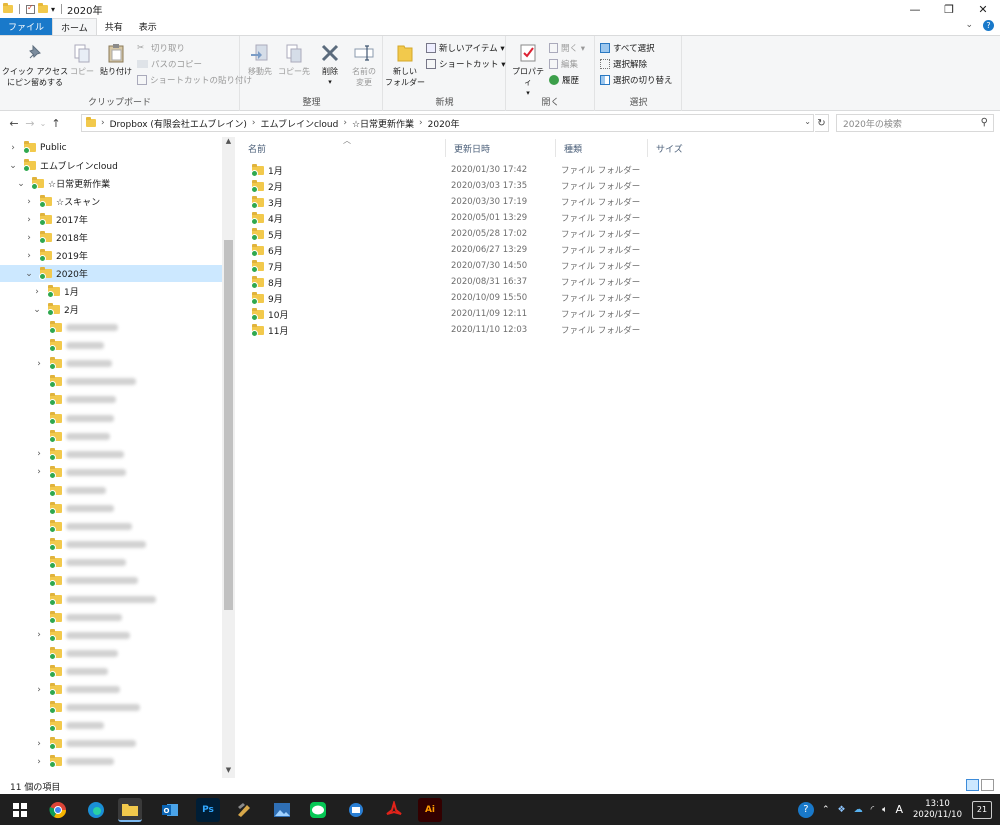 The width and height of the screenshot is (1000, 825). What do you see at coordinates (858, 810) in the screenshot?
I see `onedrive-icon: ☁` at bounding box center [858, 810].